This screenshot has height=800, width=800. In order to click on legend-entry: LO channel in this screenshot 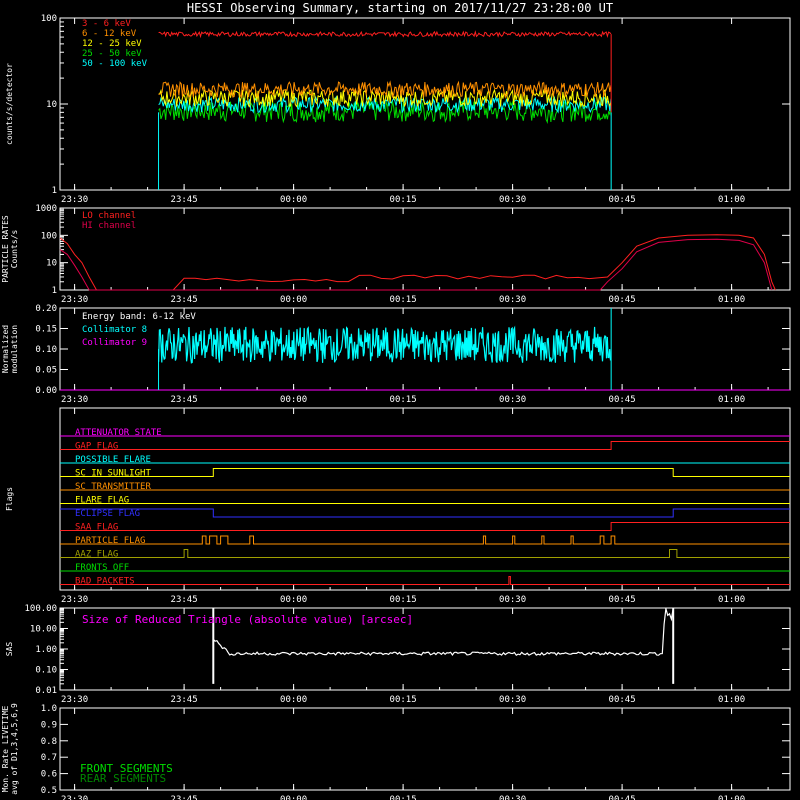, I will do `click(109, 216)`.